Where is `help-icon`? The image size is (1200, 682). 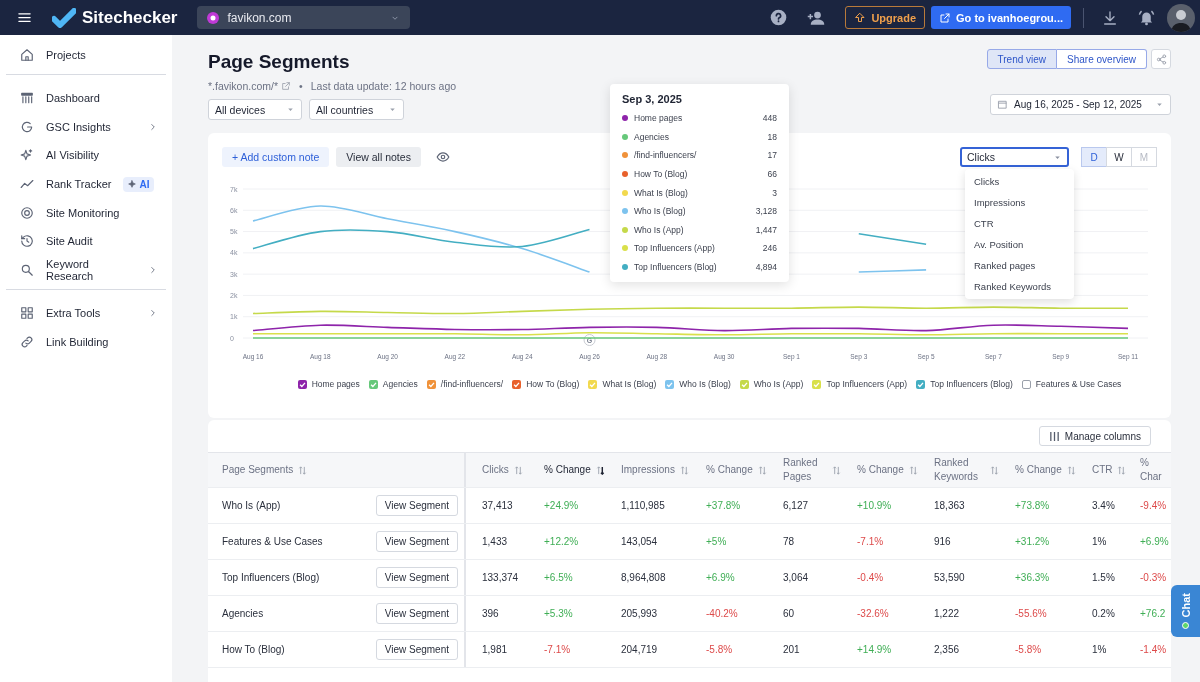
help-icon is located at coordinates (779, 17).